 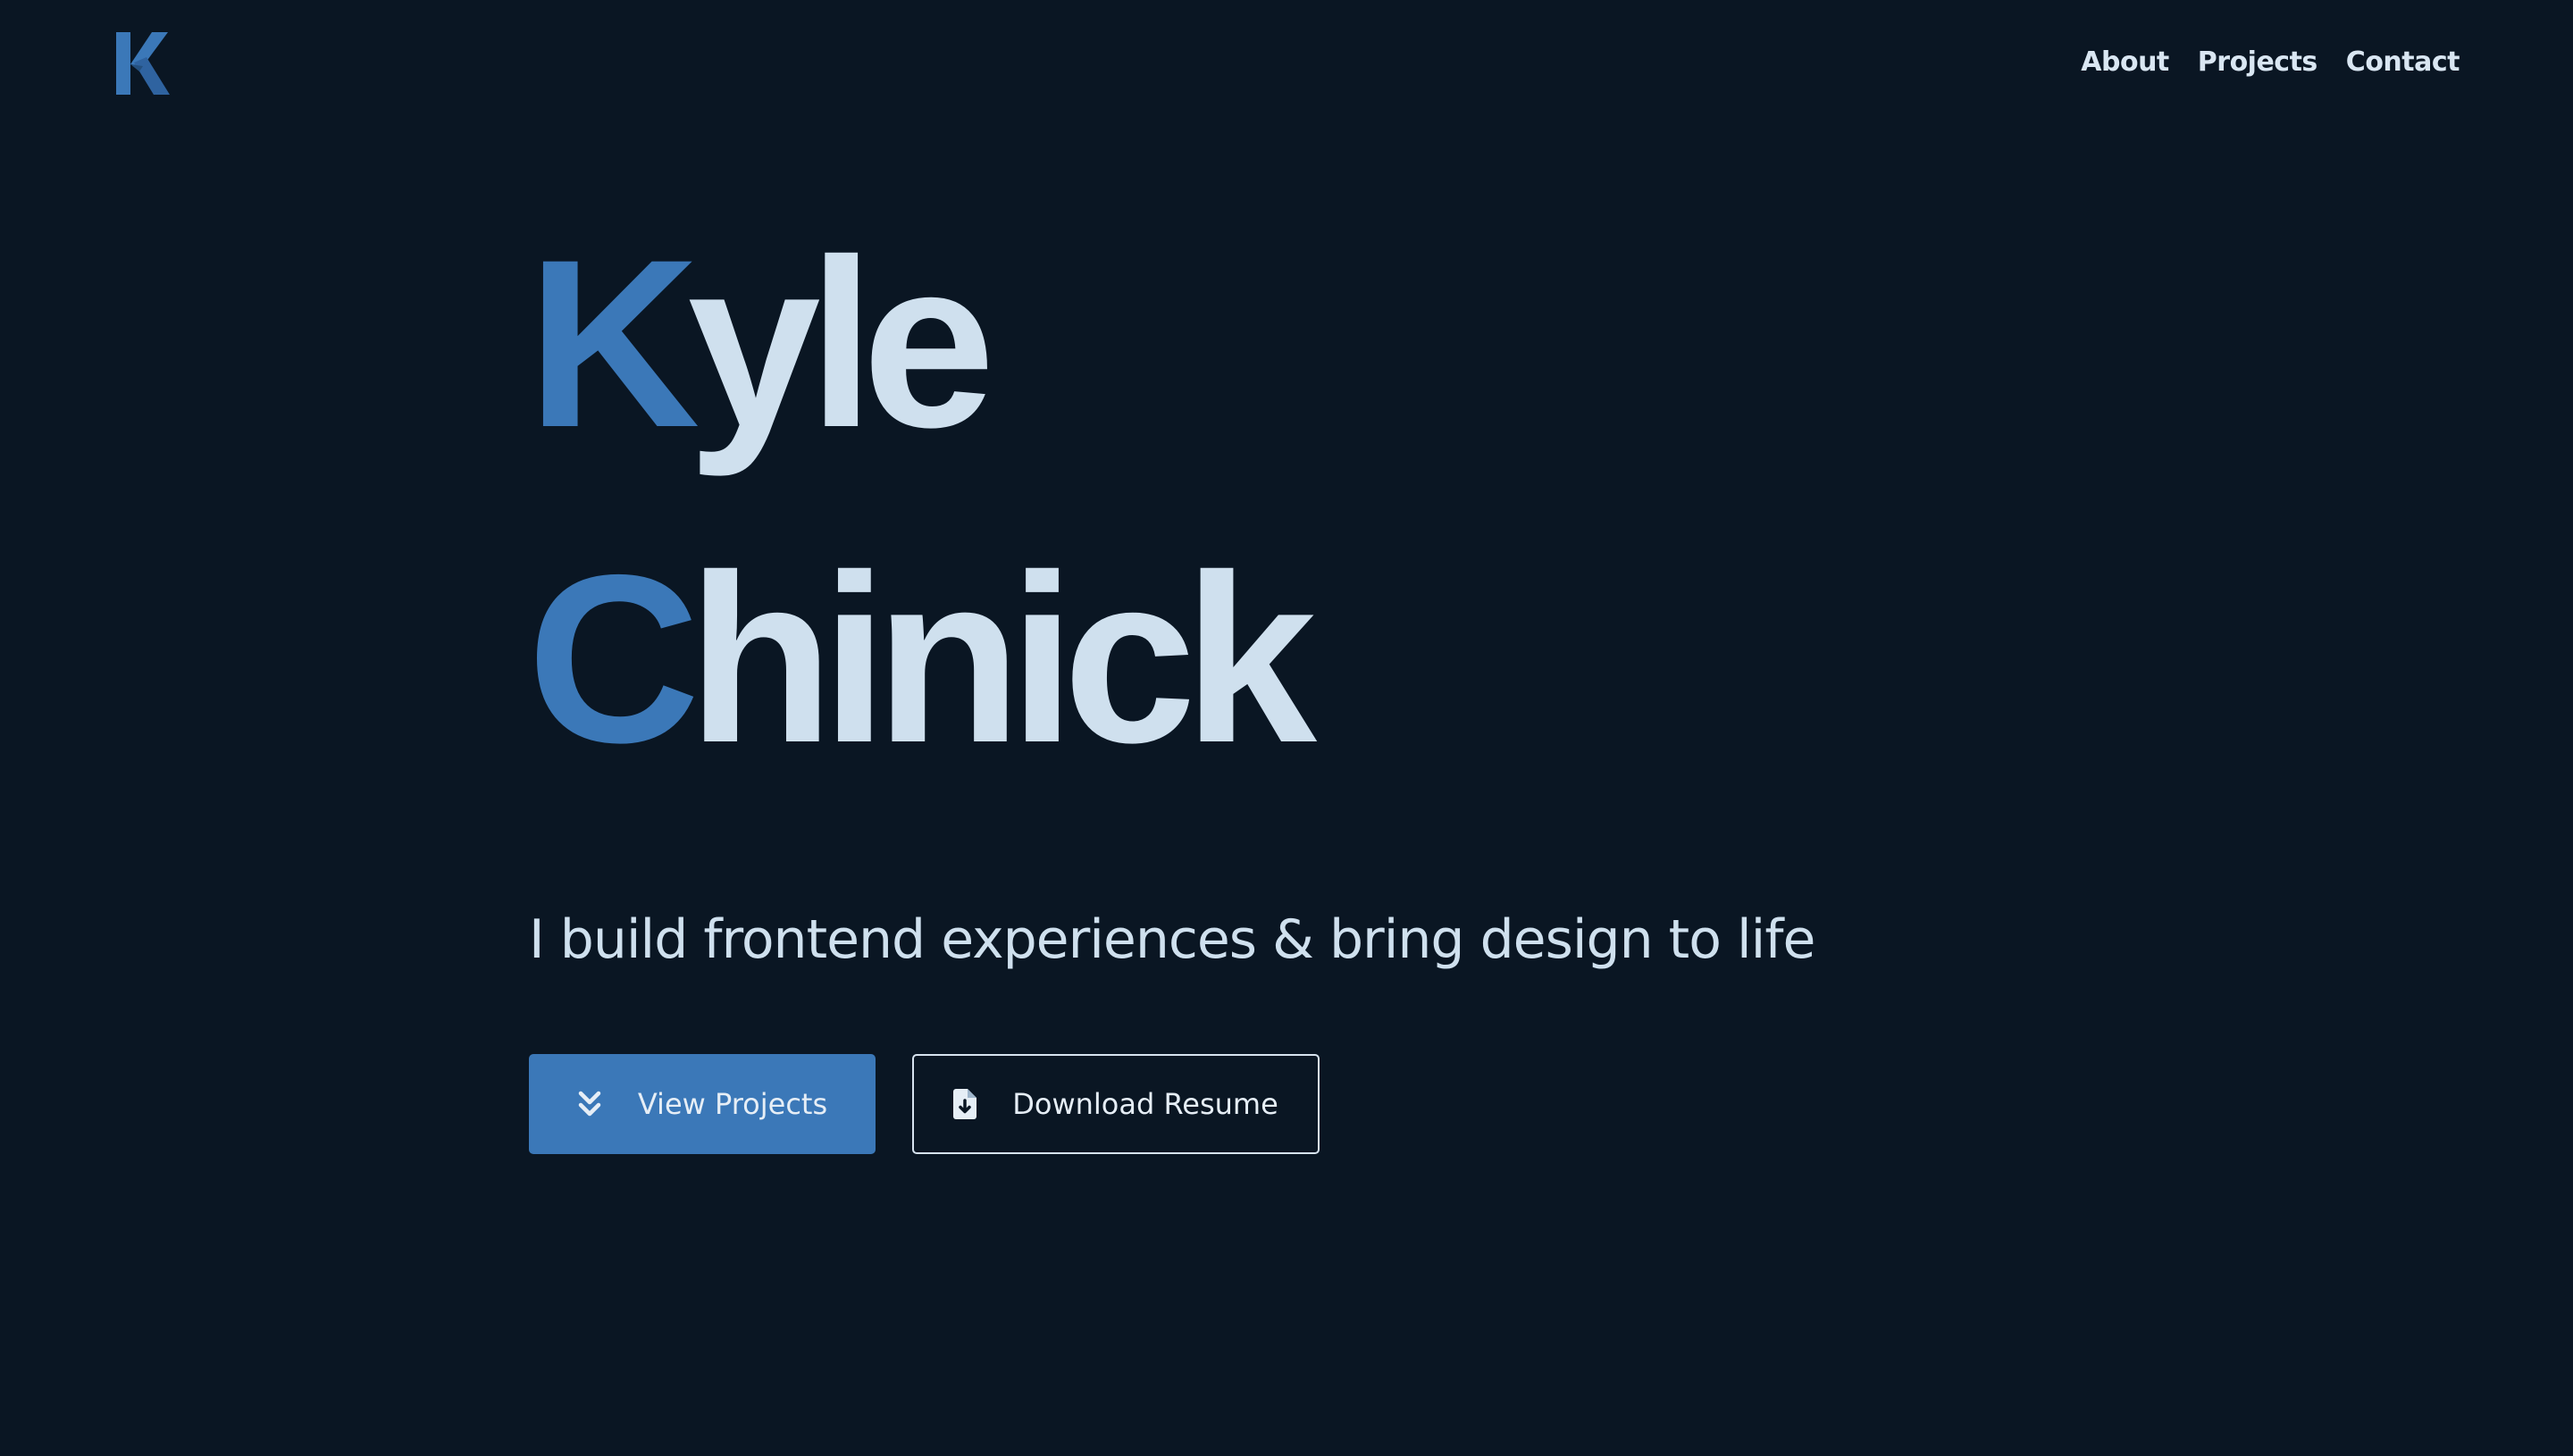 I want to click on first-name-initial: K, so click(x=613, y=343).